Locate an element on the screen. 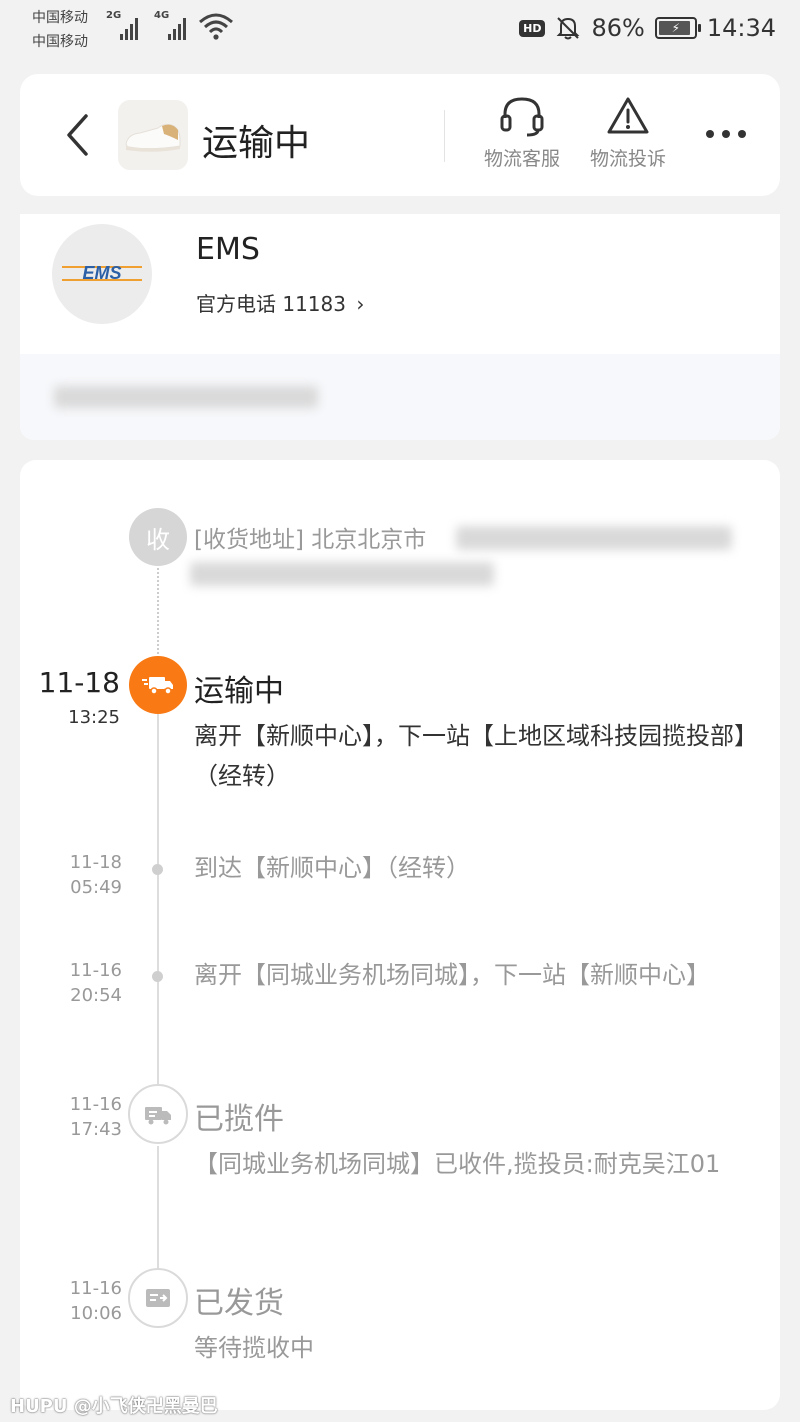 This screenshot has height=1422, width=800. sneaker-icon is located at coordinates (153, 137).